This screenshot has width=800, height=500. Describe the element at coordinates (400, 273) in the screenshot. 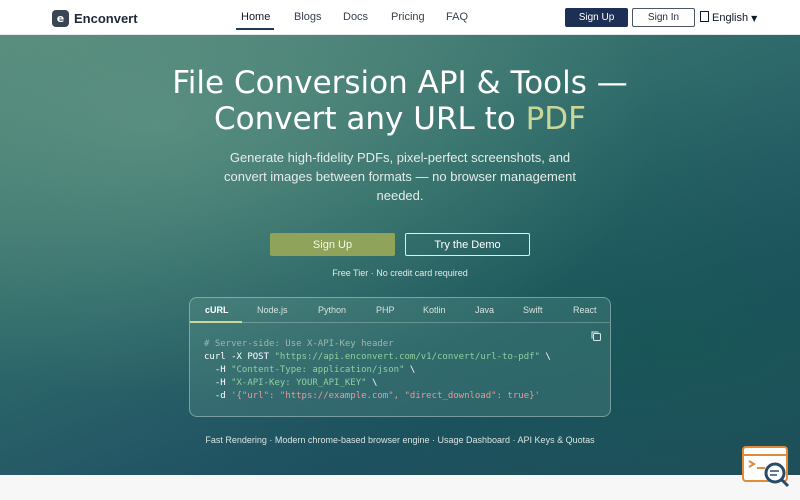

I see `free-tier-note: Free Tier · No credit card required` at that location.